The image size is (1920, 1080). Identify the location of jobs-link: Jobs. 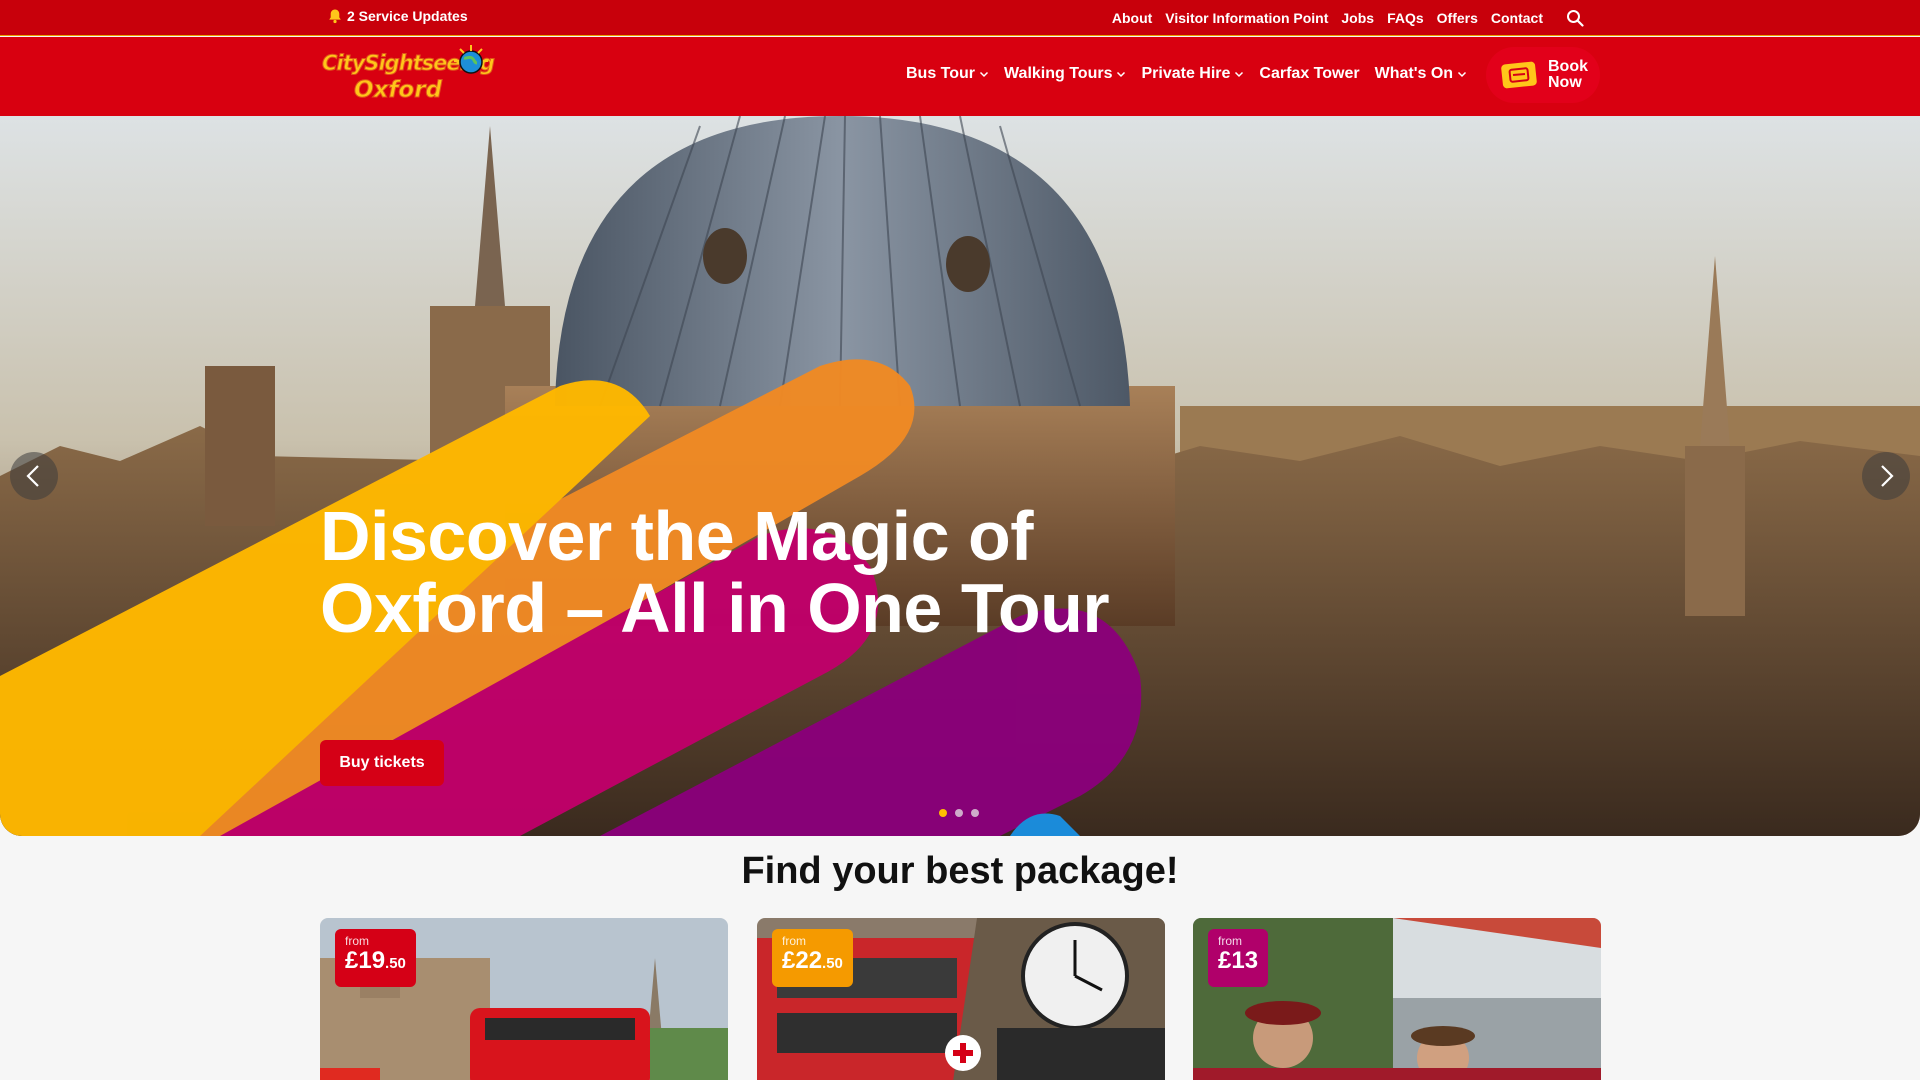
(1357, 18).